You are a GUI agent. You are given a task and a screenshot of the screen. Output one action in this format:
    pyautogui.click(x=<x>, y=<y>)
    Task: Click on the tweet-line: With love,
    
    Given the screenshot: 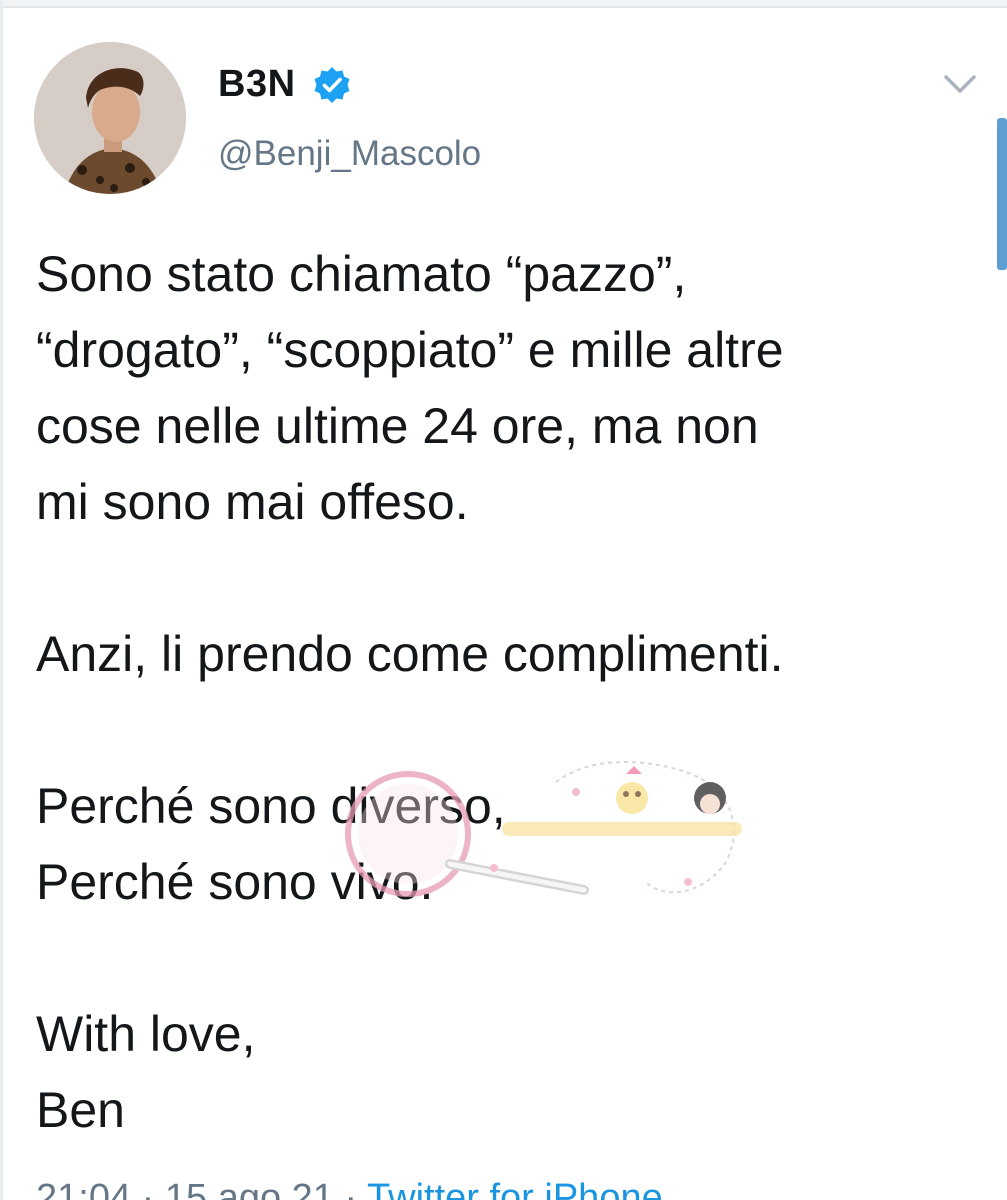 What is the action you would take?
    pyautogui.click(x=146, y=1034)
    